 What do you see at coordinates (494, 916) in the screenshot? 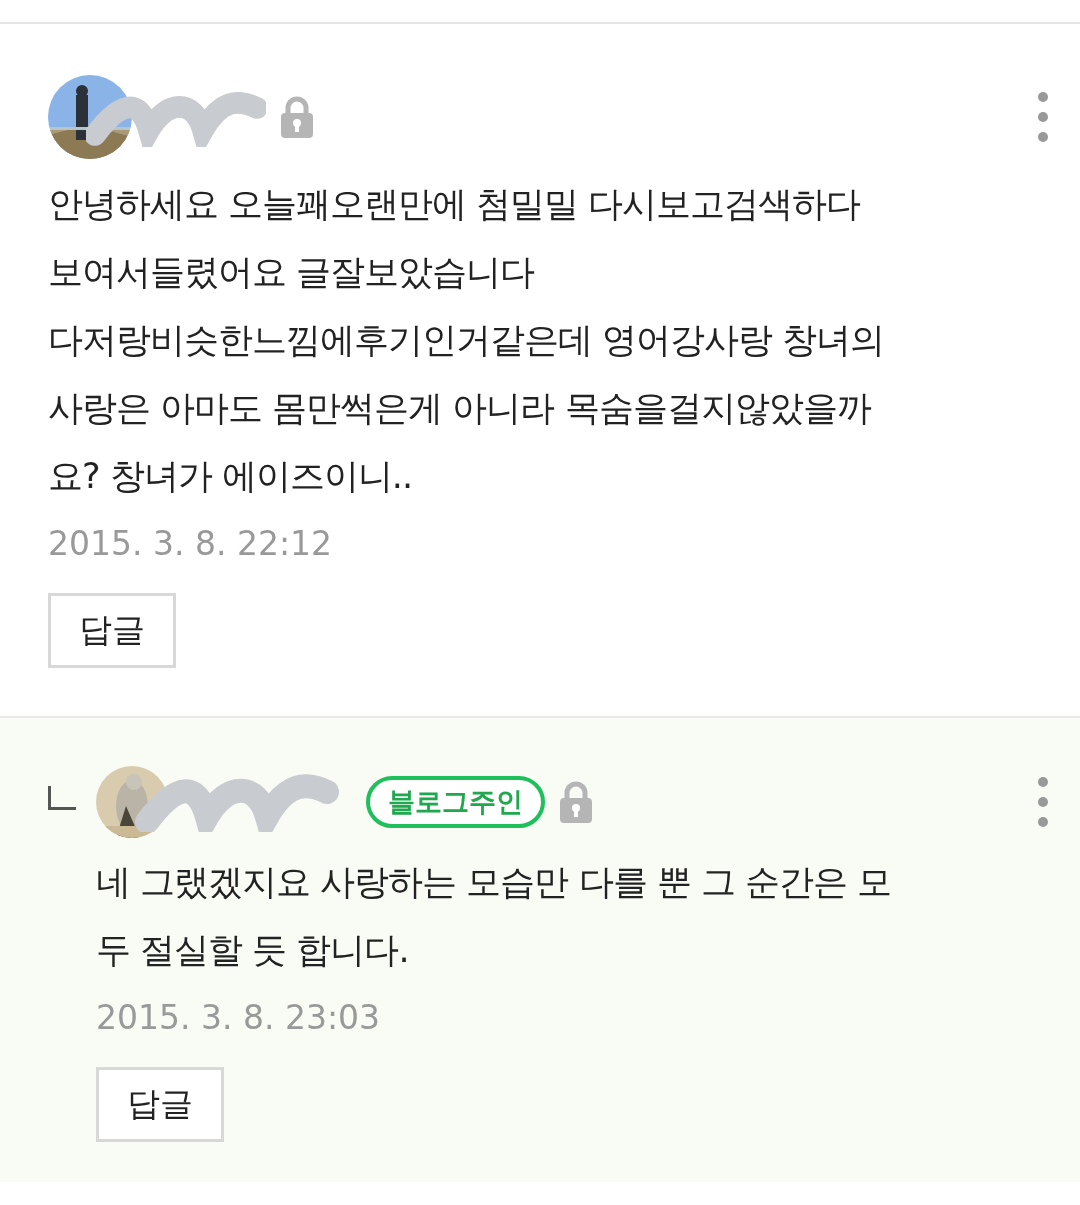
I see `comment-text: 네 그랬겠지요 사랑하는 모습만 다를 뿐 그 순간은 모 두 절실할 듯 합니다.` at bounding box center [494, 916].